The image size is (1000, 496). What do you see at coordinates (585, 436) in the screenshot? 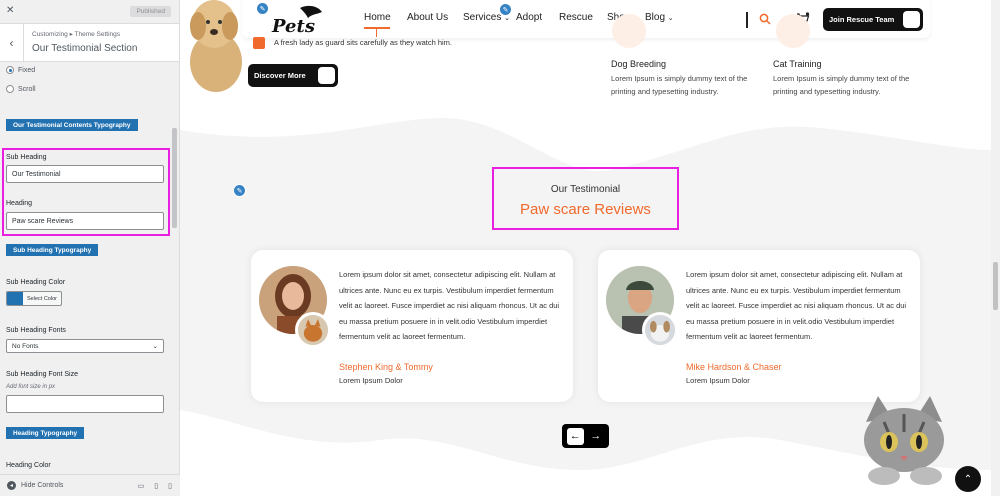
I see `slider-controls: ← →` at bounding box center [585, 436].